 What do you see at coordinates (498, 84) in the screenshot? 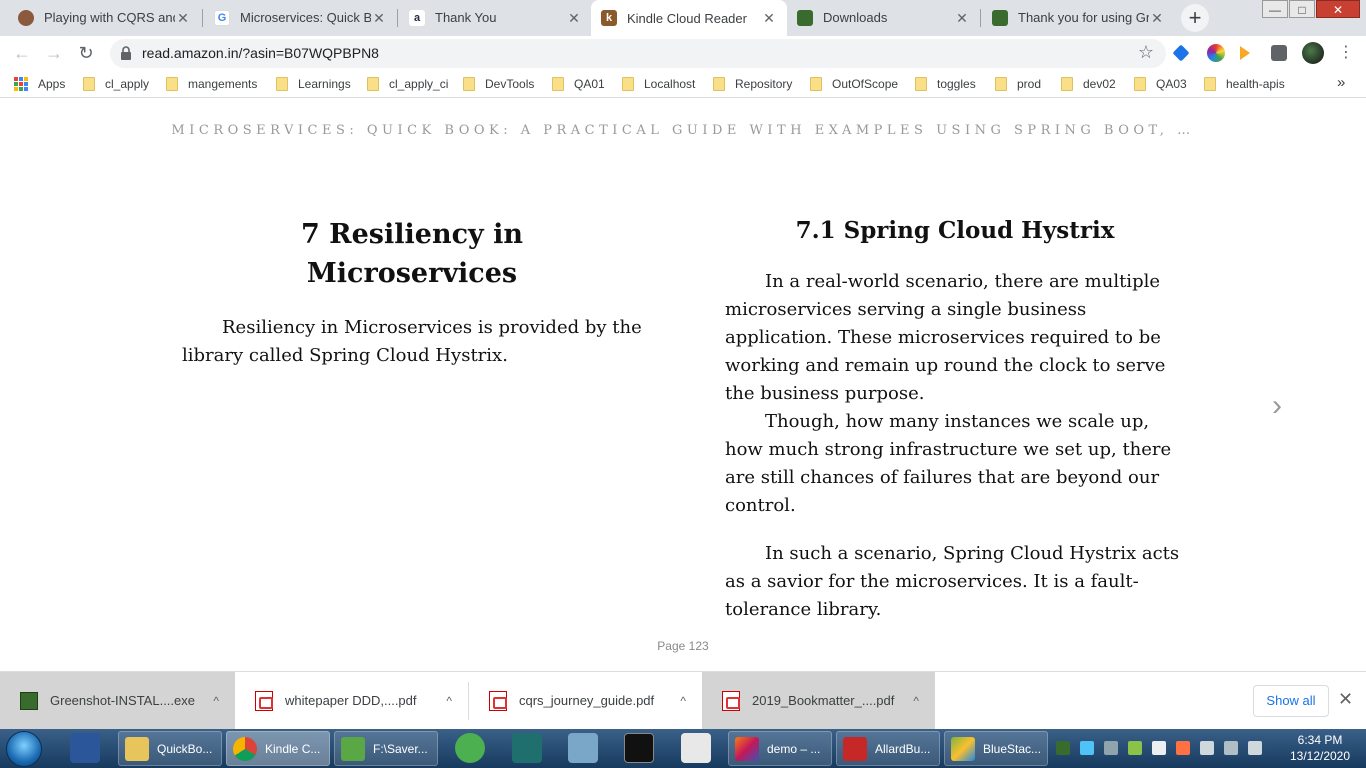
I see `bookmark-folder-devtools: DevTools` at bounding box center [498, 84].